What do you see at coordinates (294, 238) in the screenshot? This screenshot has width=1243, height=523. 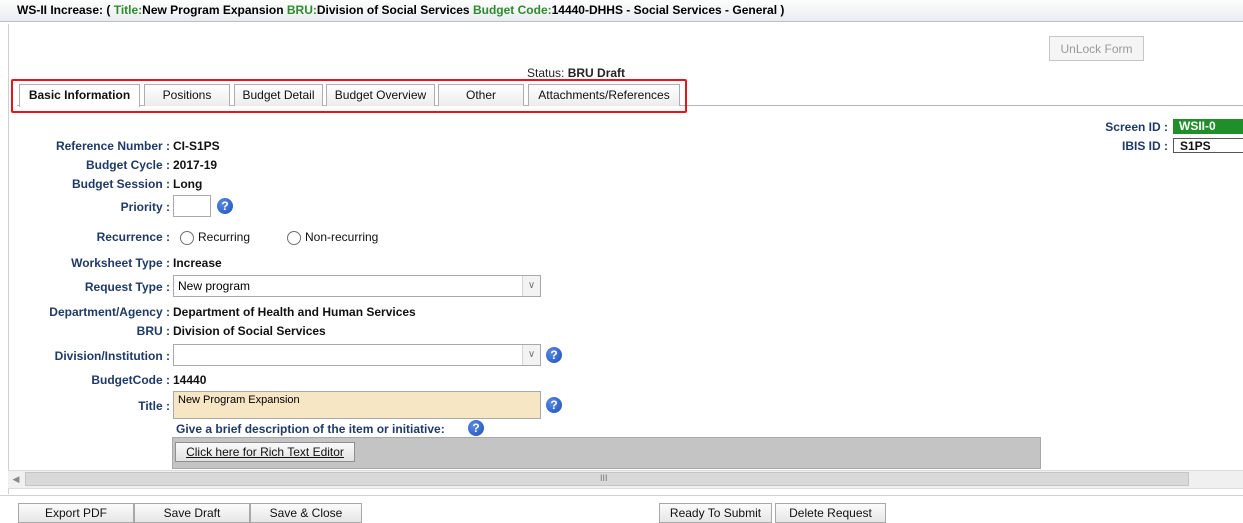 I see `non-recurring-radio` at bounding box center [294, 238].